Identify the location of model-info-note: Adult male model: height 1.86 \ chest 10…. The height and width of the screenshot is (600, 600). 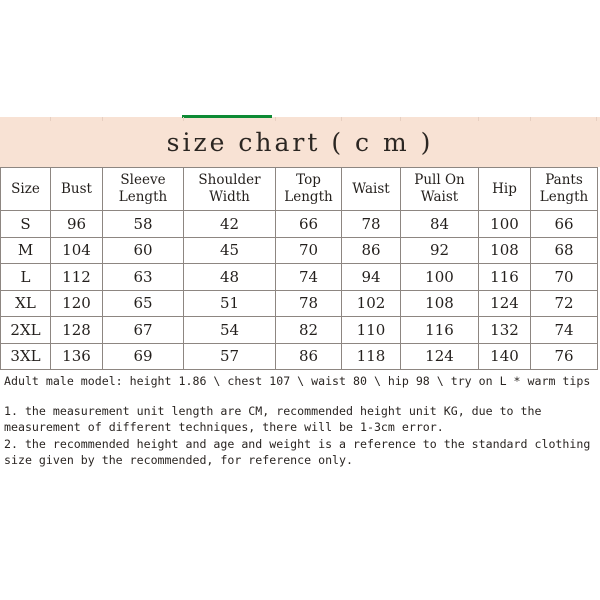
(297, 381).